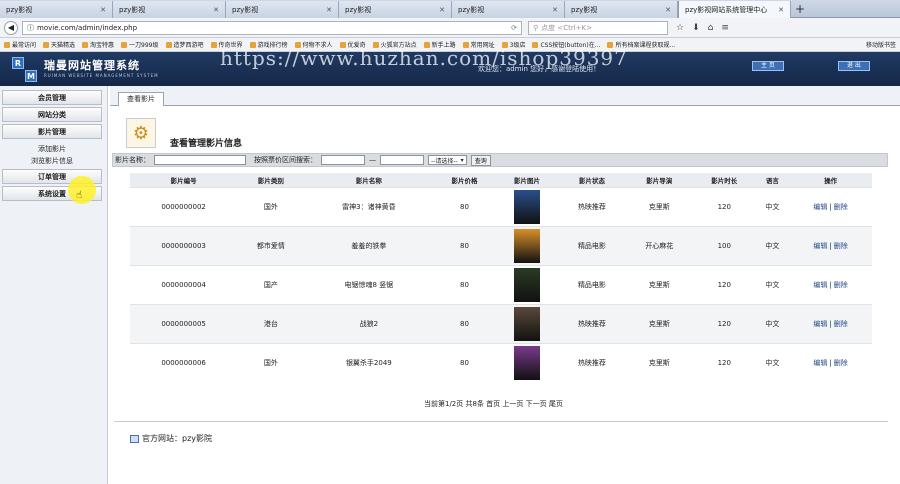 The width and height of the screenshot is (900, 484). I want to click on sidebar-item-members: 会员管理, so click(52, 97).